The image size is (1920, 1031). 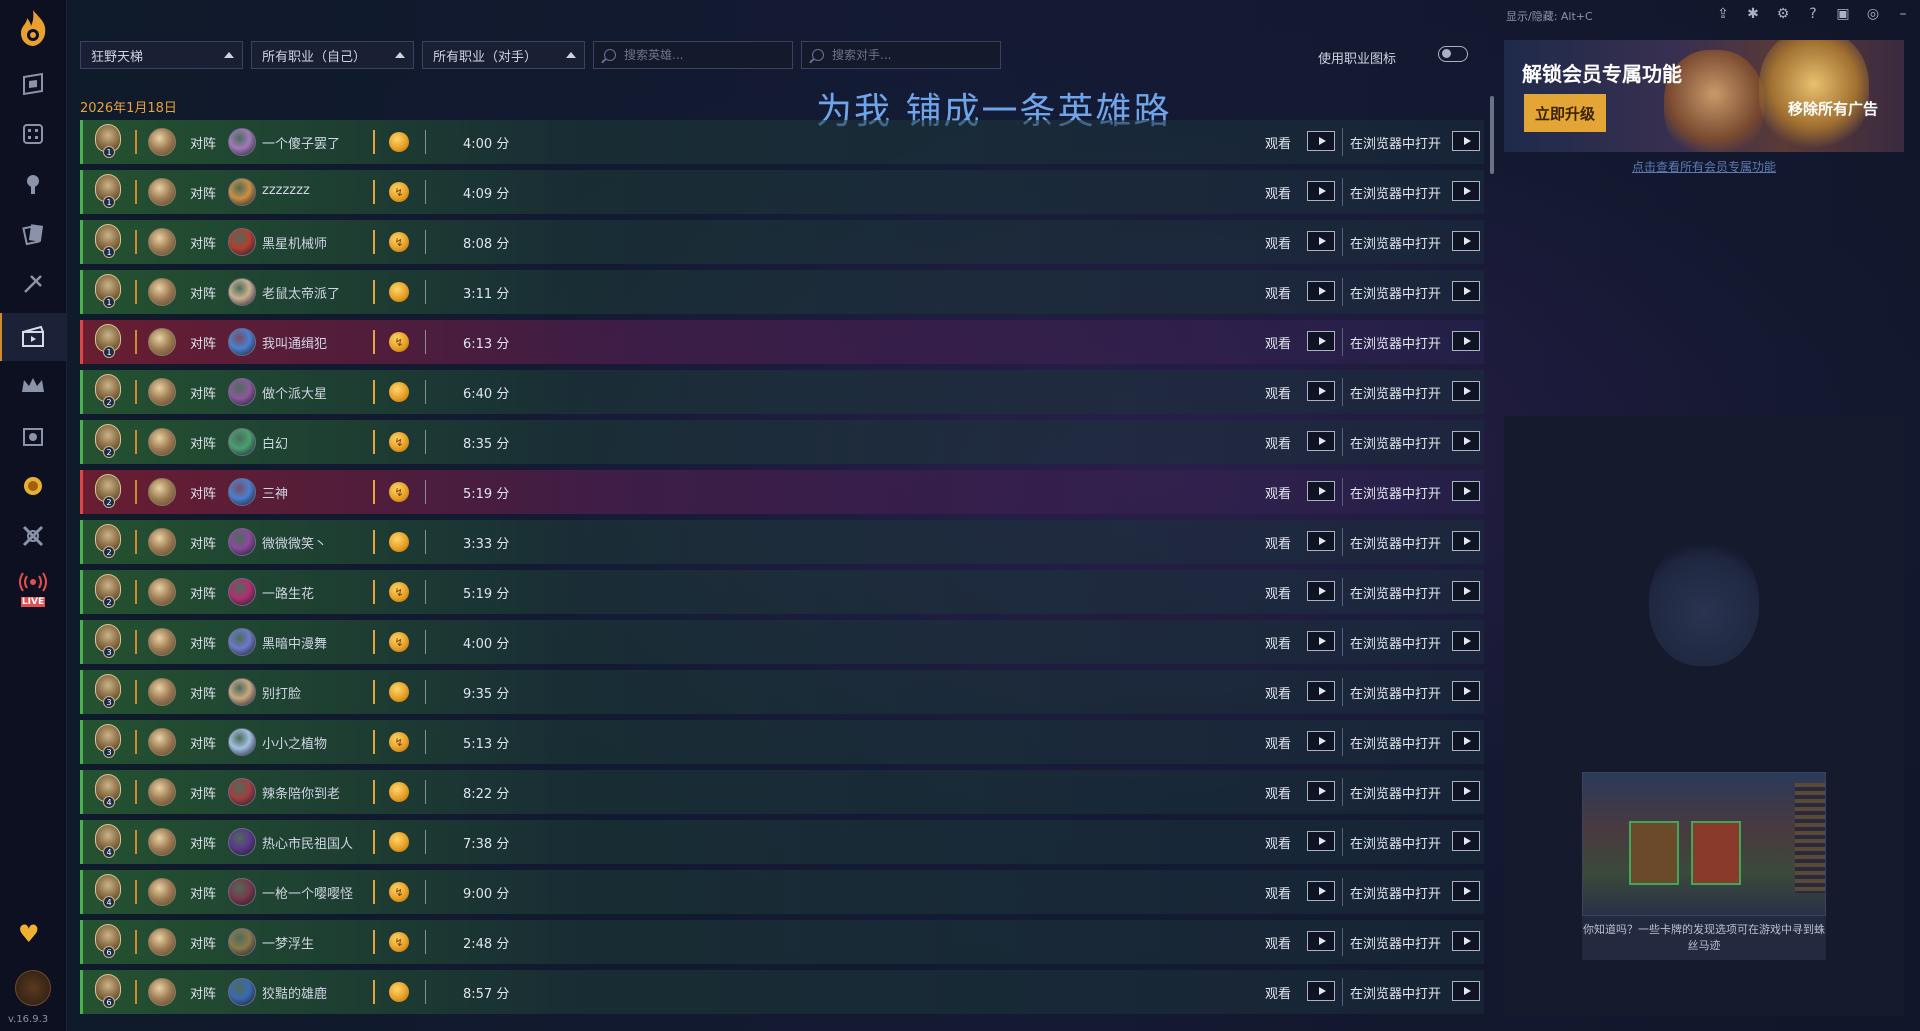 What do you see at coordinates (1492, 135) in the screenshot?
I see `scrollbar` at bounding box center [1492, 135].